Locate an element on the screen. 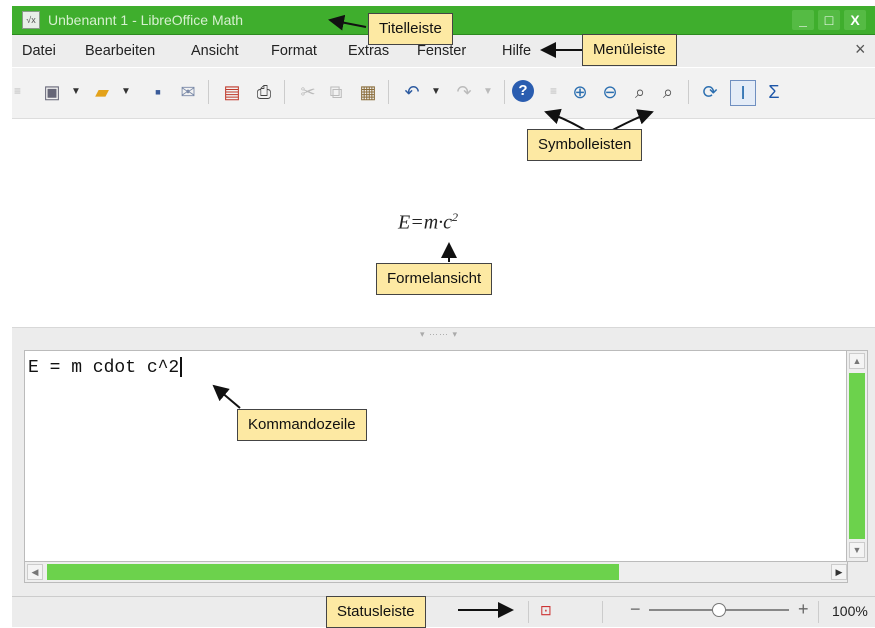  callout-kommandozeile: Kommandozeile is located at coordinates (302, 425).